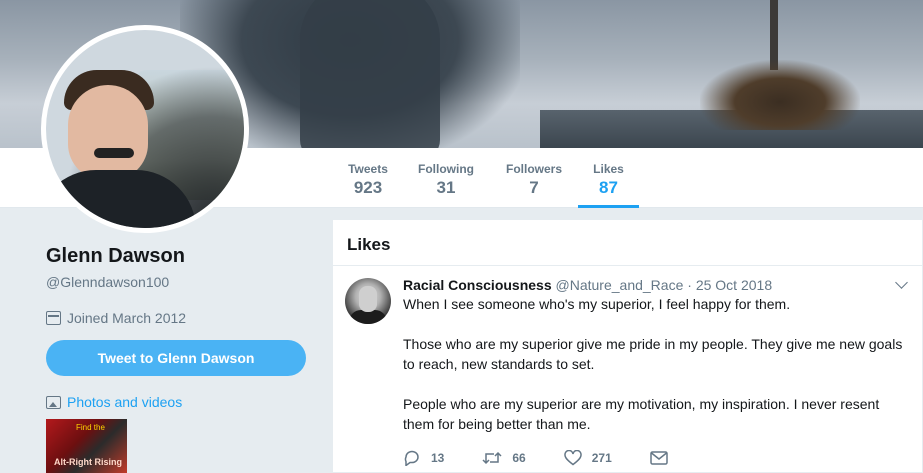  I want to click on stat-followers: Followers 7, so click(534, 178).